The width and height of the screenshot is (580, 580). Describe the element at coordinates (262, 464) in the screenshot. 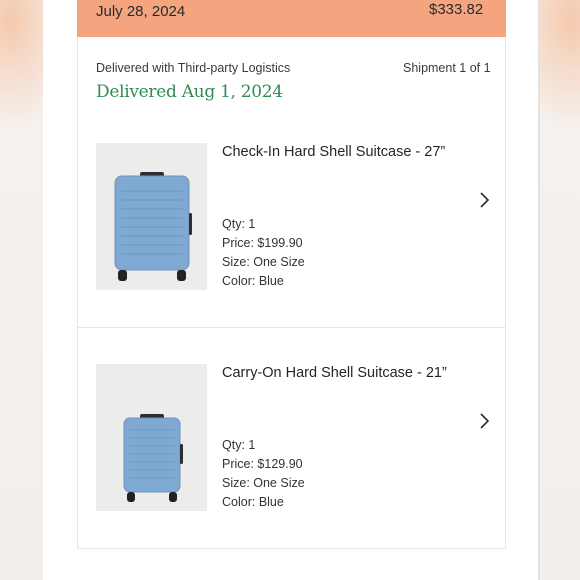

I see `item-price: Price: $129.90` at that location.